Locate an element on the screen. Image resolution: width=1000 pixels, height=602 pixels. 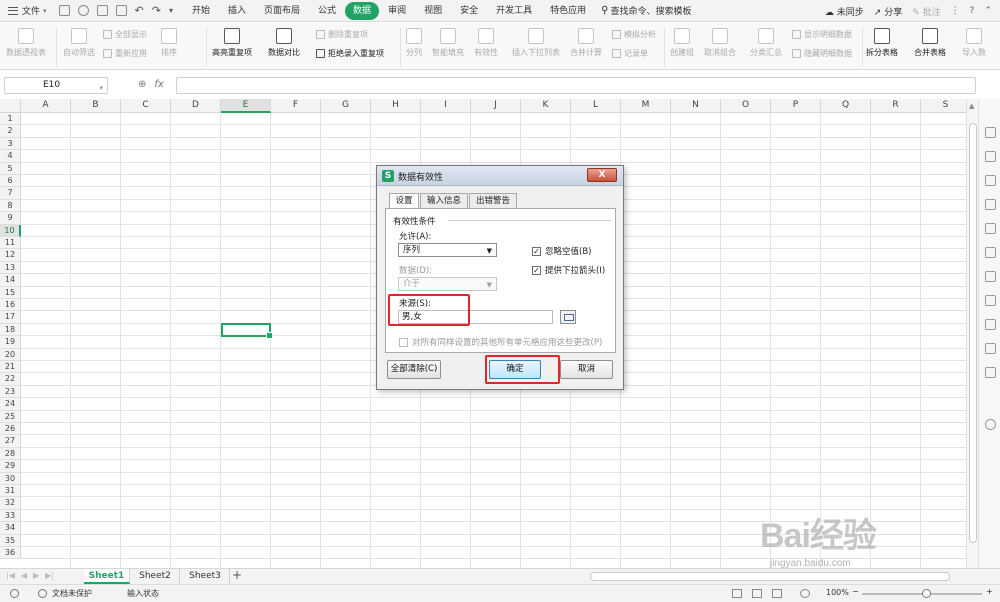
zoom-slider-handle is located at coordinates (926, 593).